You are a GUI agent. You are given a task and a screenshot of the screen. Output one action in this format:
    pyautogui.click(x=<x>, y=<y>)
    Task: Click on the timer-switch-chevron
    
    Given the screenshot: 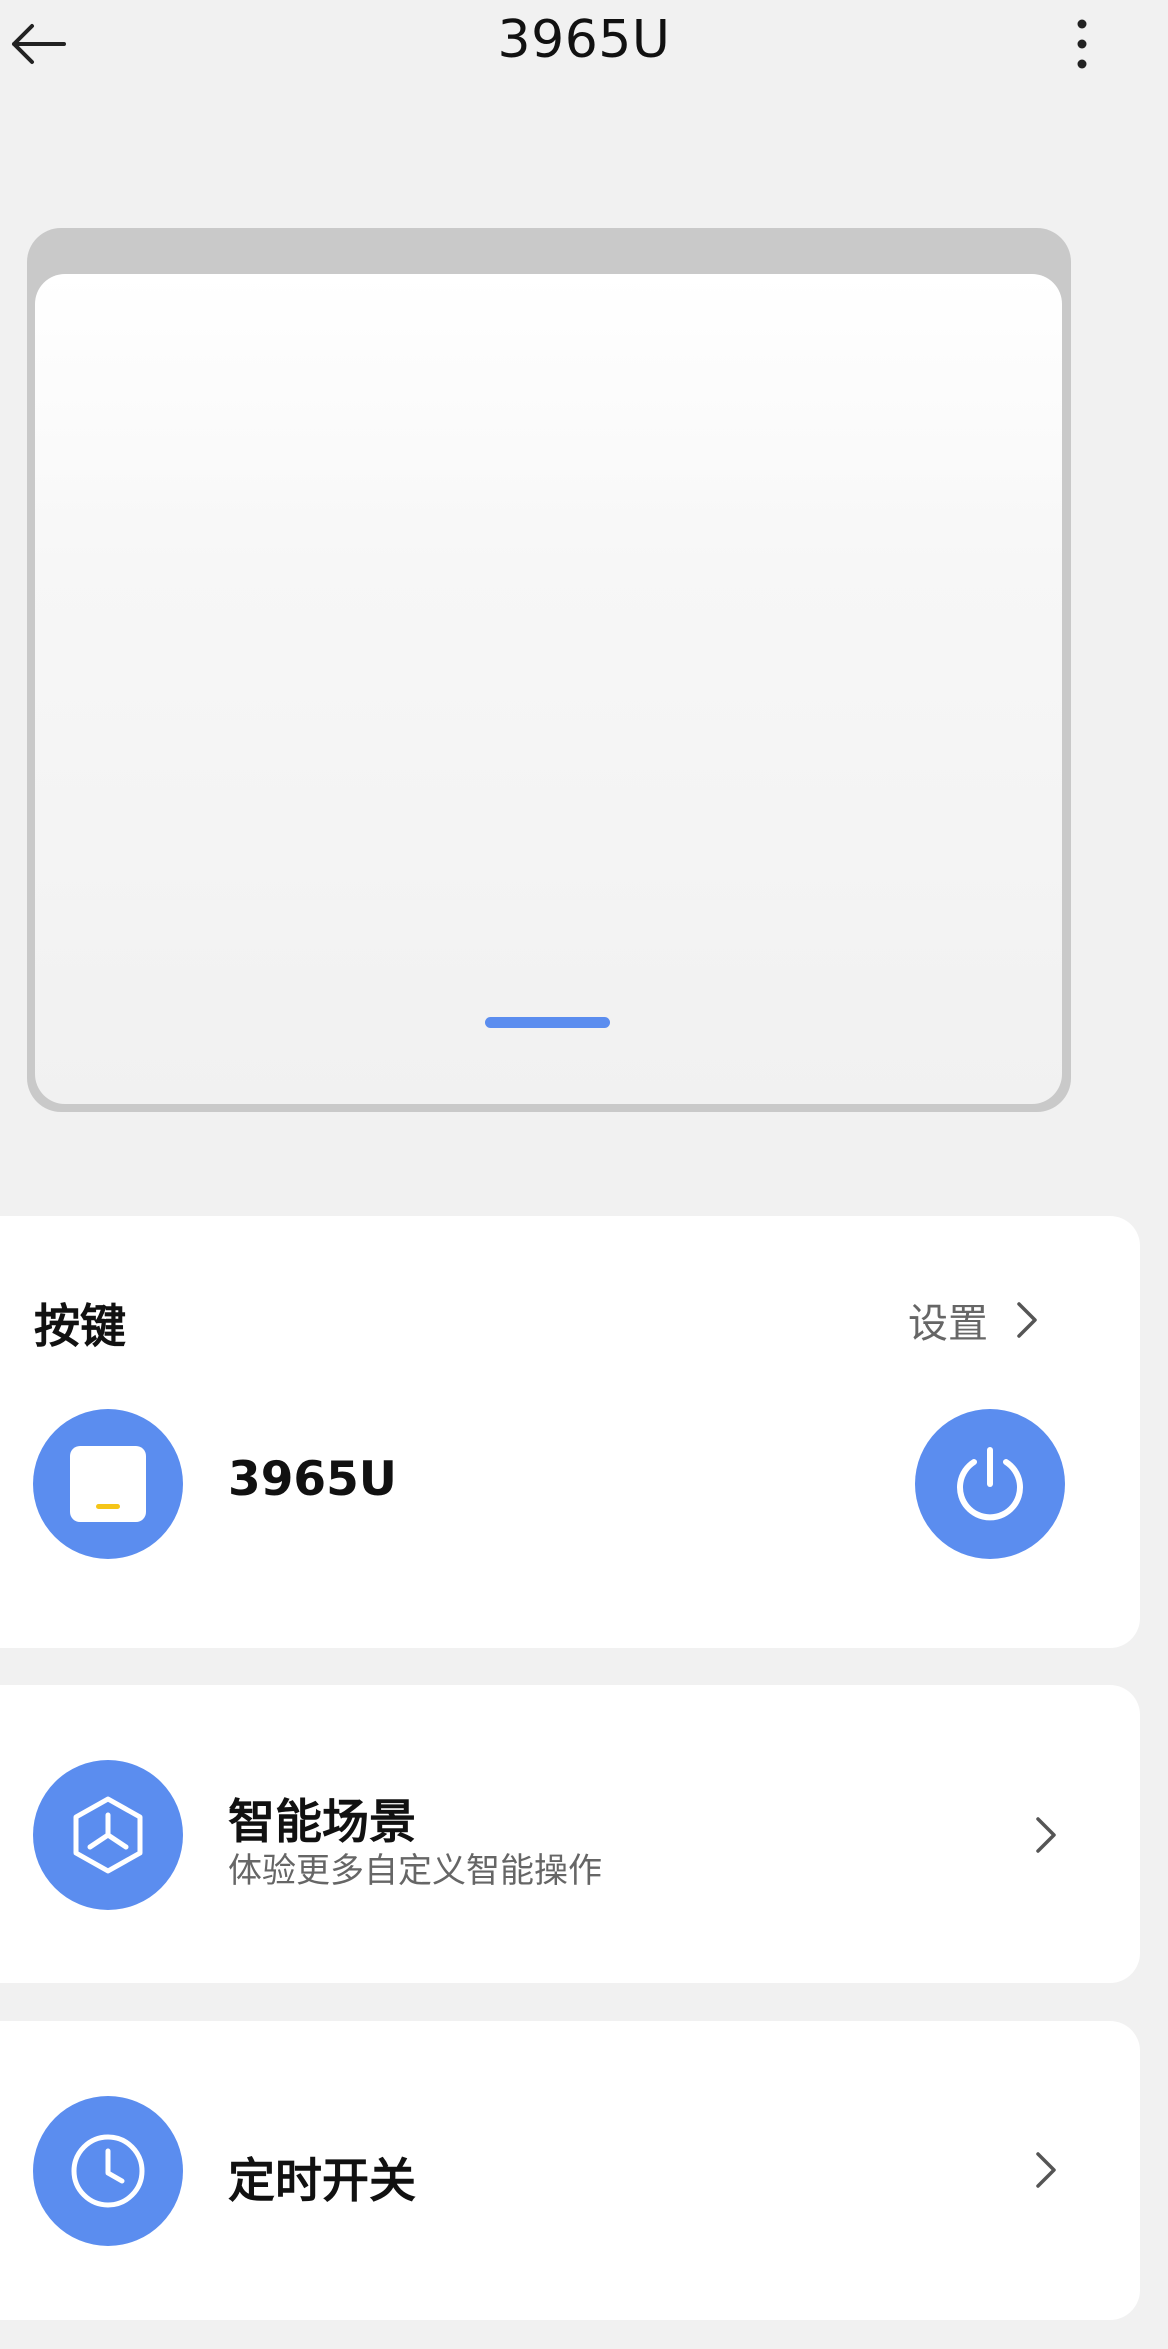 What is the action you would take?
    pyautogui.click(x=1046, y=2170)
    